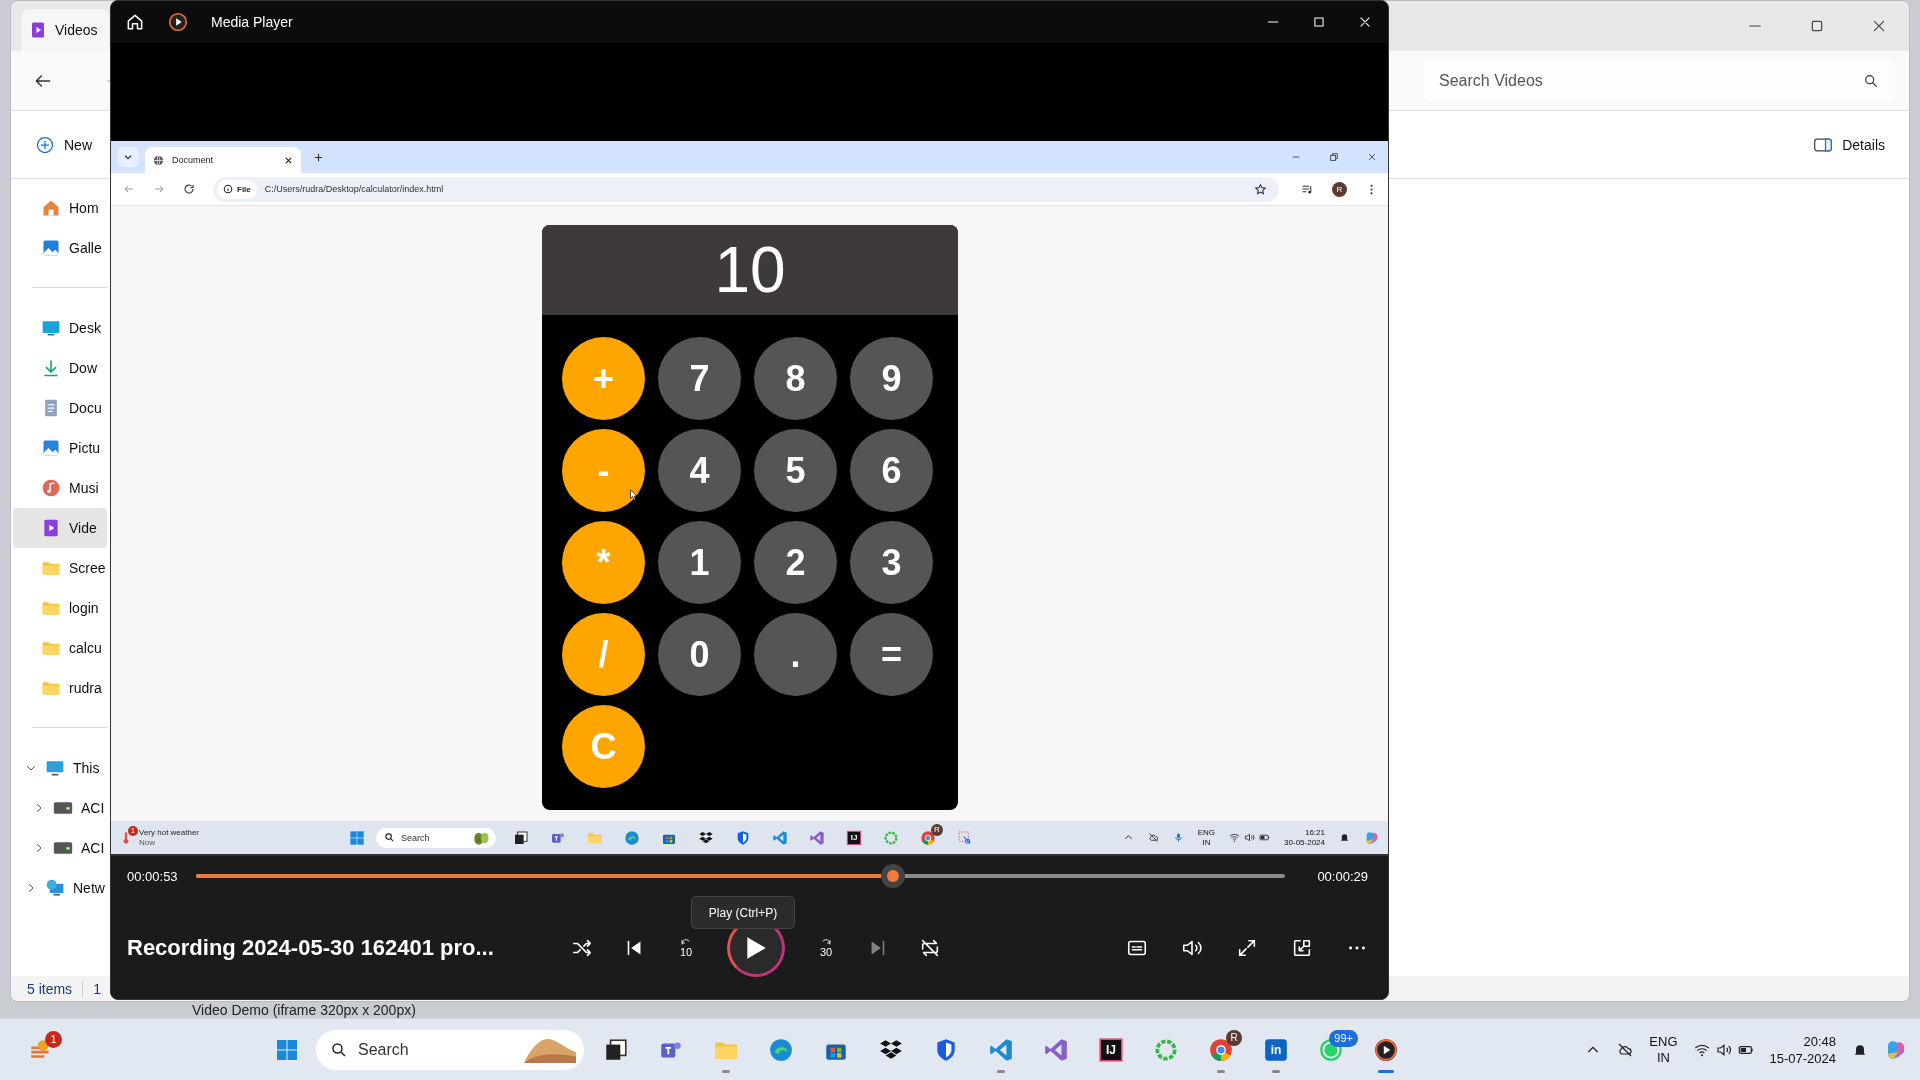 This screenshot has width=1920, height=1080. What do you see at coordinates (60, 448) in the screenshot?
I see `nav-item: Pictu` at bounding box center [60, 448].